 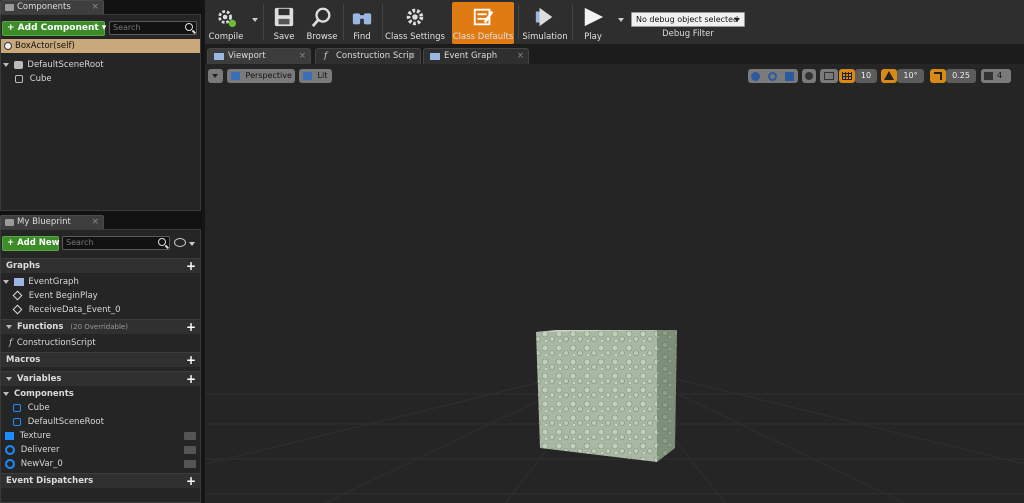 I want to click on compile-options-chevron-icon, so click(x=255, y=20).